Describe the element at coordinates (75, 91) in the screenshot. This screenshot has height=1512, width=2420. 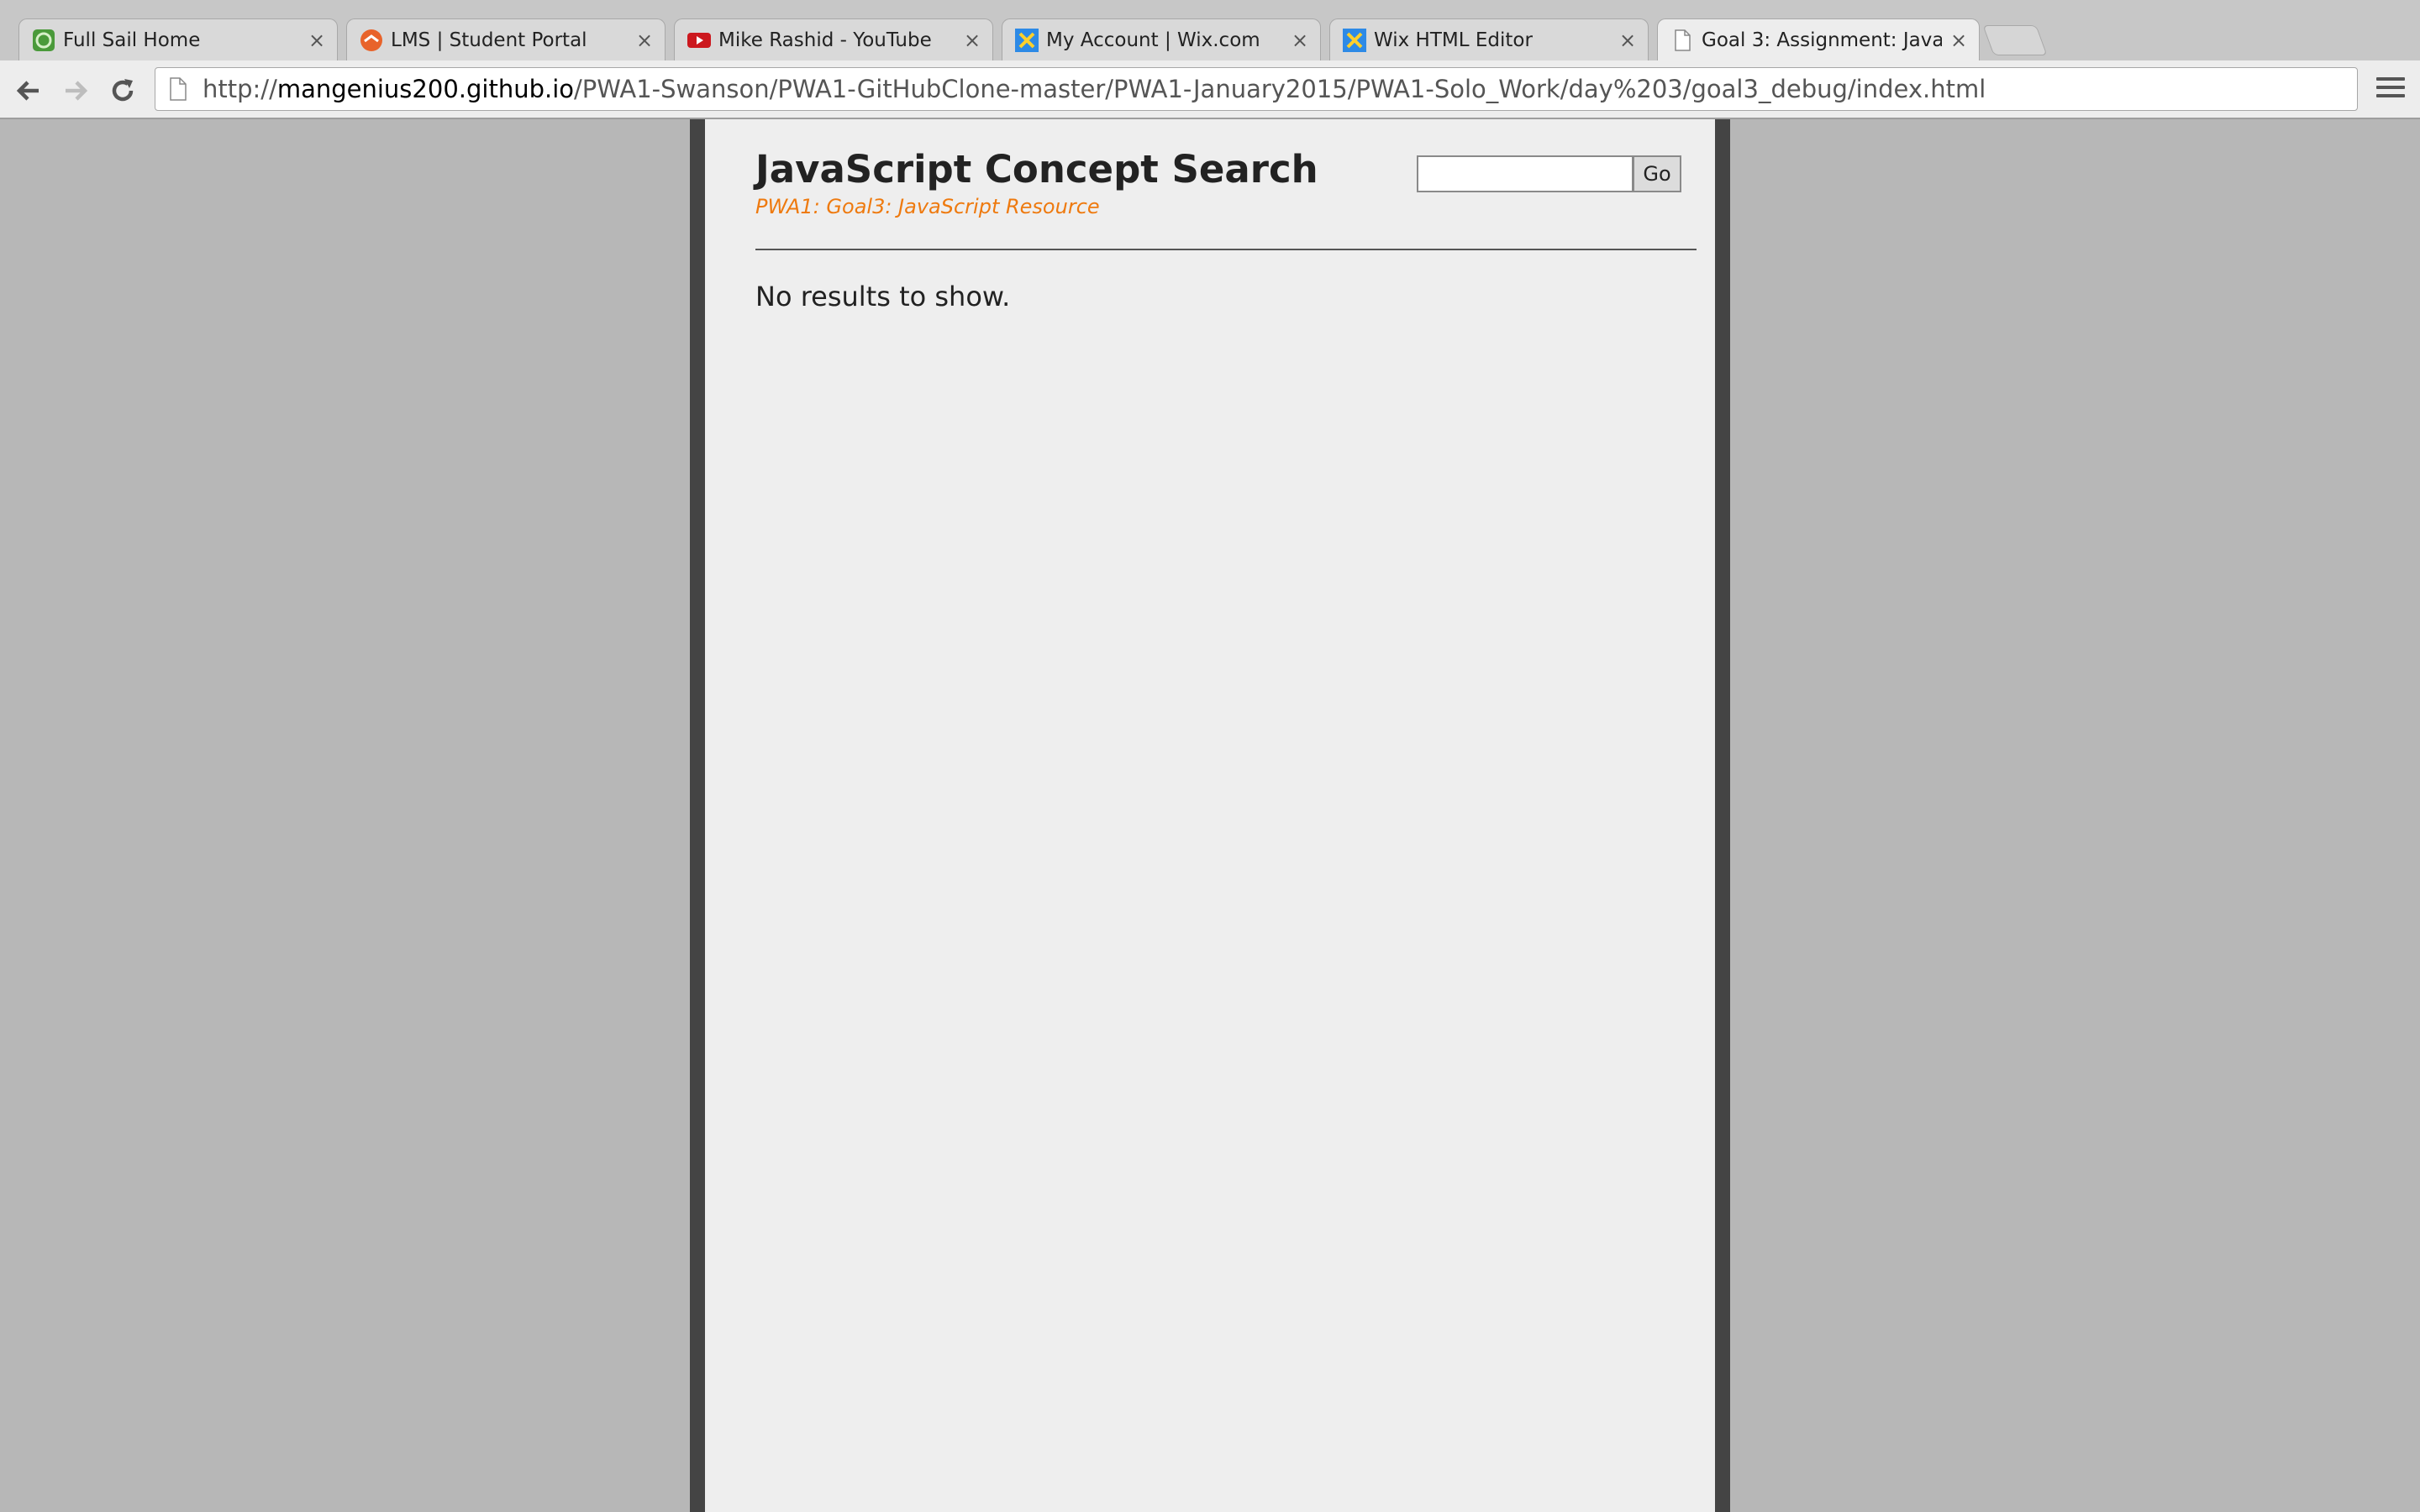
I see `forward-icon` at that location.